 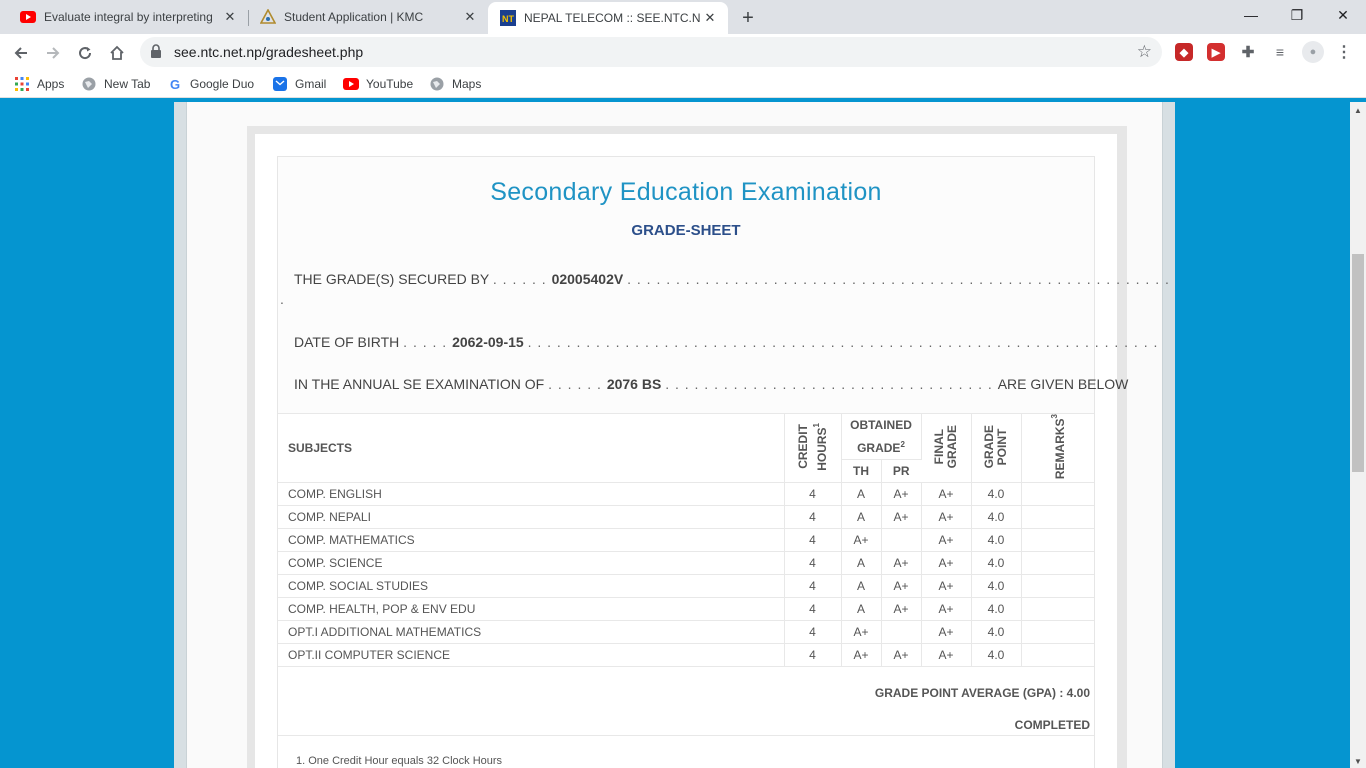 I want to click on back-button, so click(x=21, y=53).